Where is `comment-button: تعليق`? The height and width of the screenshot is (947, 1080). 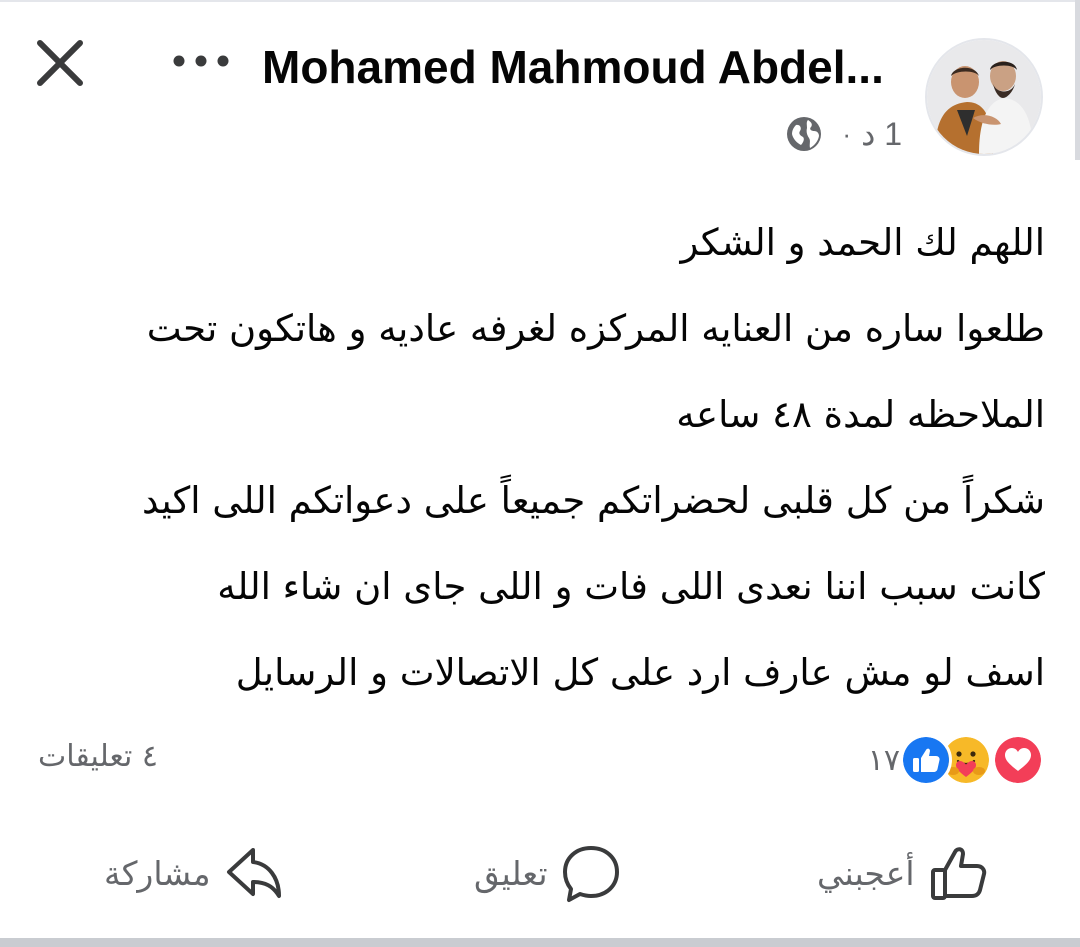
comment-button: تعليق is located at coordinates (542, 873).